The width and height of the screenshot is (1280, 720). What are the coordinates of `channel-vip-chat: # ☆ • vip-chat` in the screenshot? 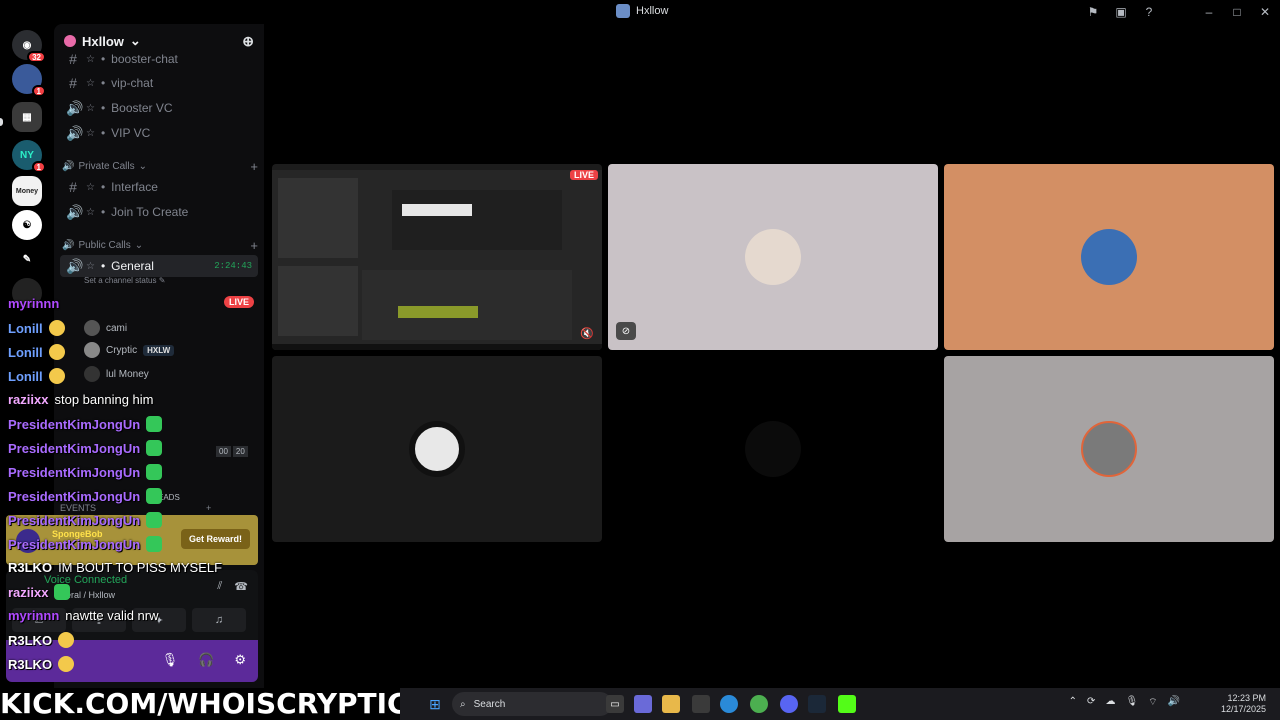 It's located at (159, 83).